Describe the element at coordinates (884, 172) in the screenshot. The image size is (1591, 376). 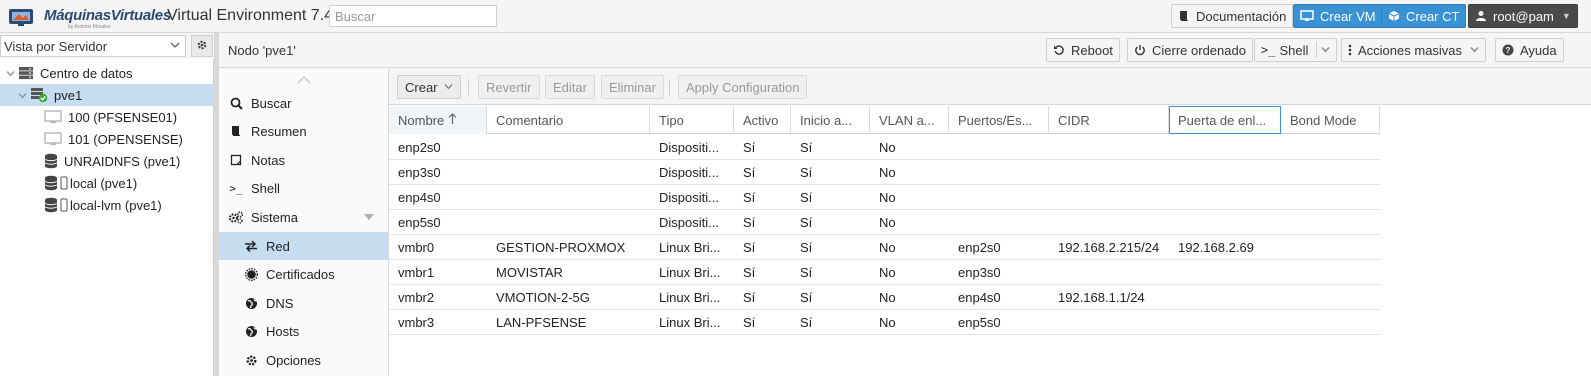
I see `table-row: enp3s0 Dispositi... Sí Sí No` at that location.